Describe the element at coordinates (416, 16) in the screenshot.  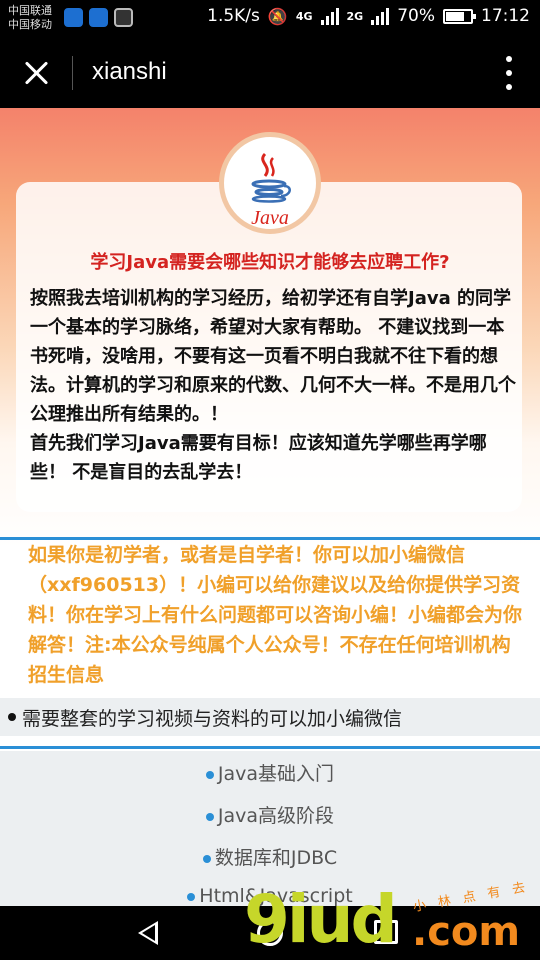
I see `battery-percent: 70%` at that location.